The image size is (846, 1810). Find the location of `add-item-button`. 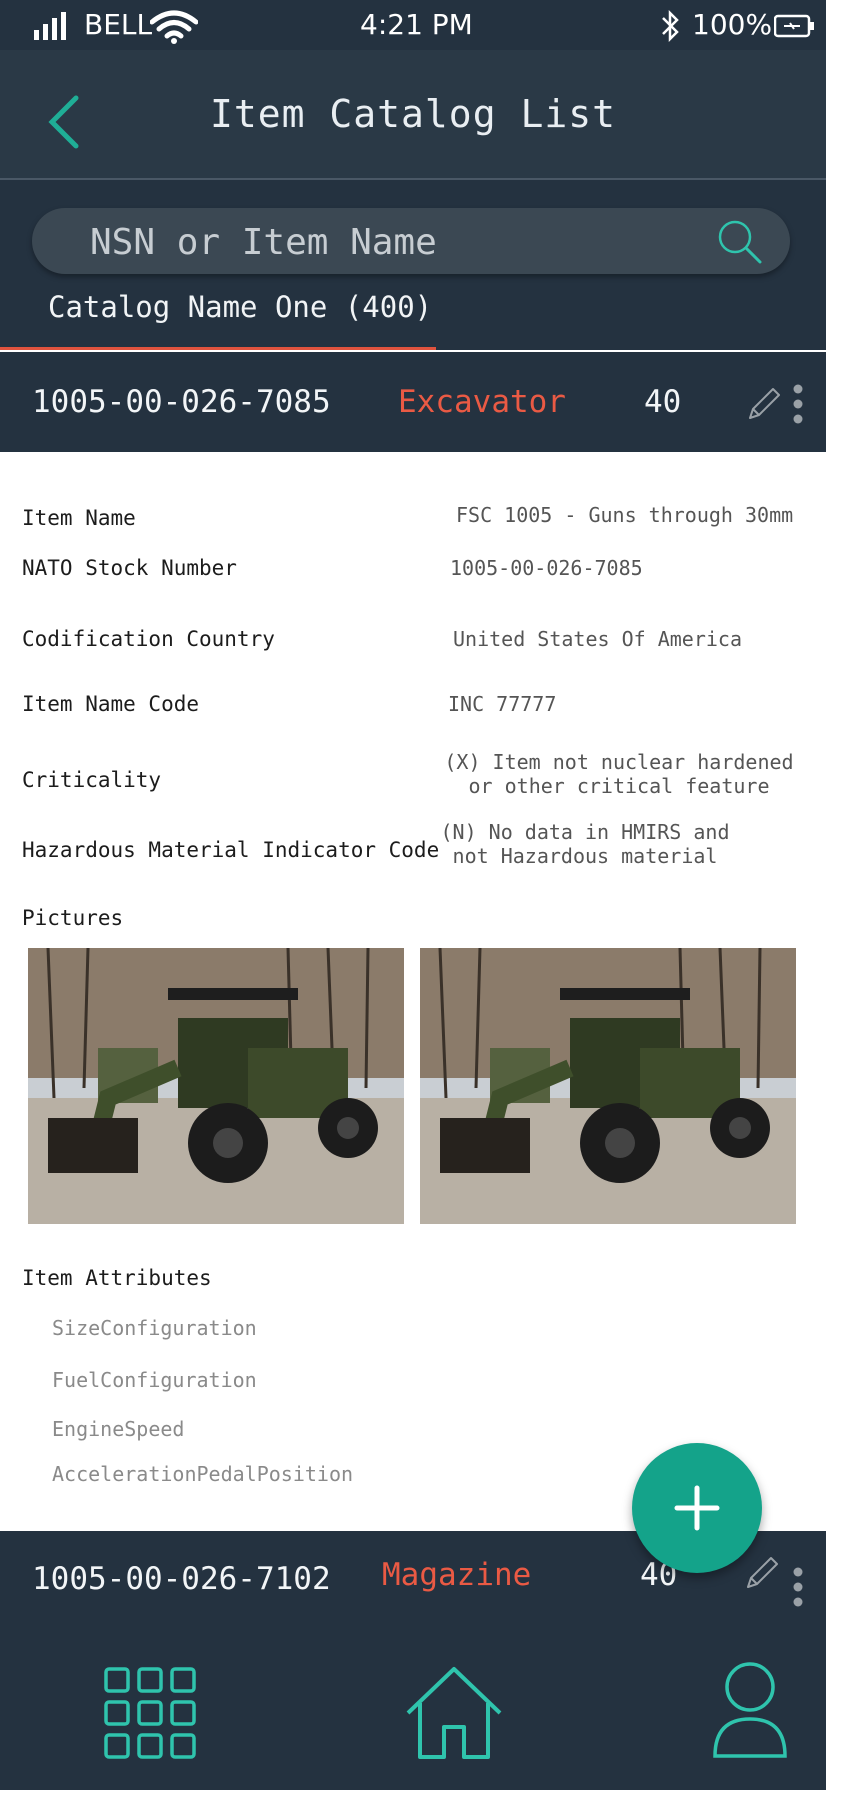

add-item-button is located at coordinates (697, 1508).